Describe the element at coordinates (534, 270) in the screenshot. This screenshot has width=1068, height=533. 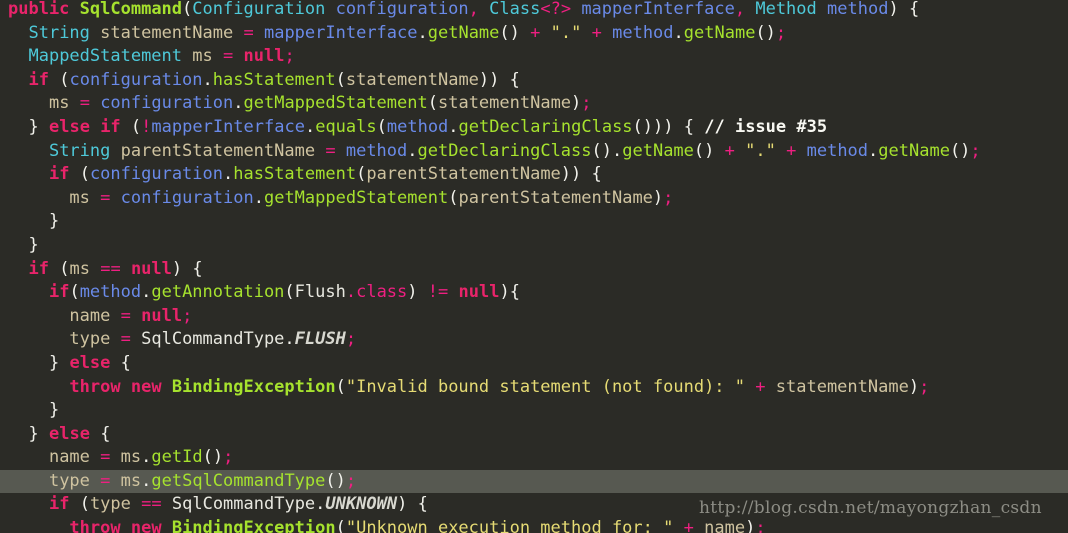
I see `code-line: if (ms == null) {` at that location.